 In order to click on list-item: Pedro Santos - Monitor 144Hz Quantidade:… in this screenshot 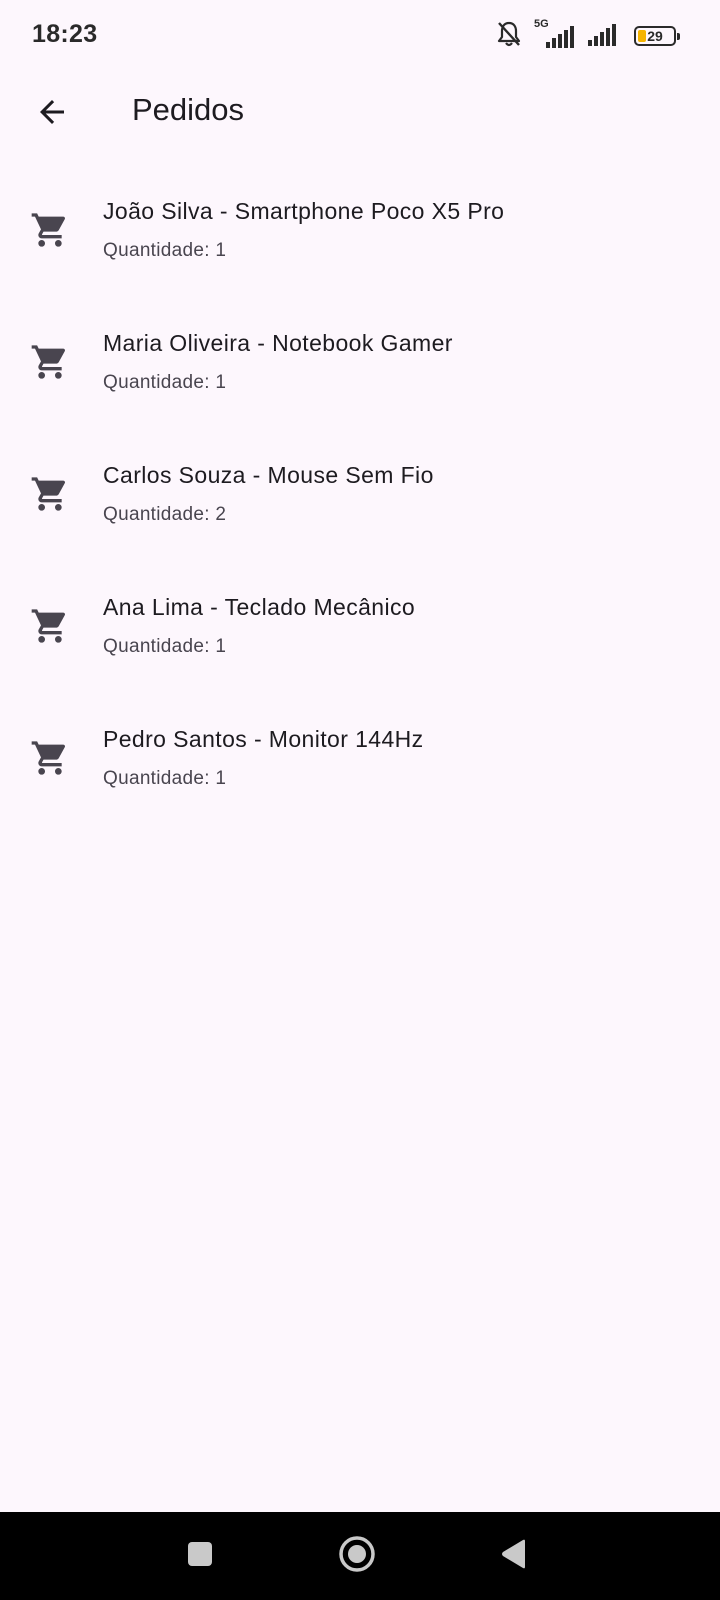, I will do `click(360, 774)`.